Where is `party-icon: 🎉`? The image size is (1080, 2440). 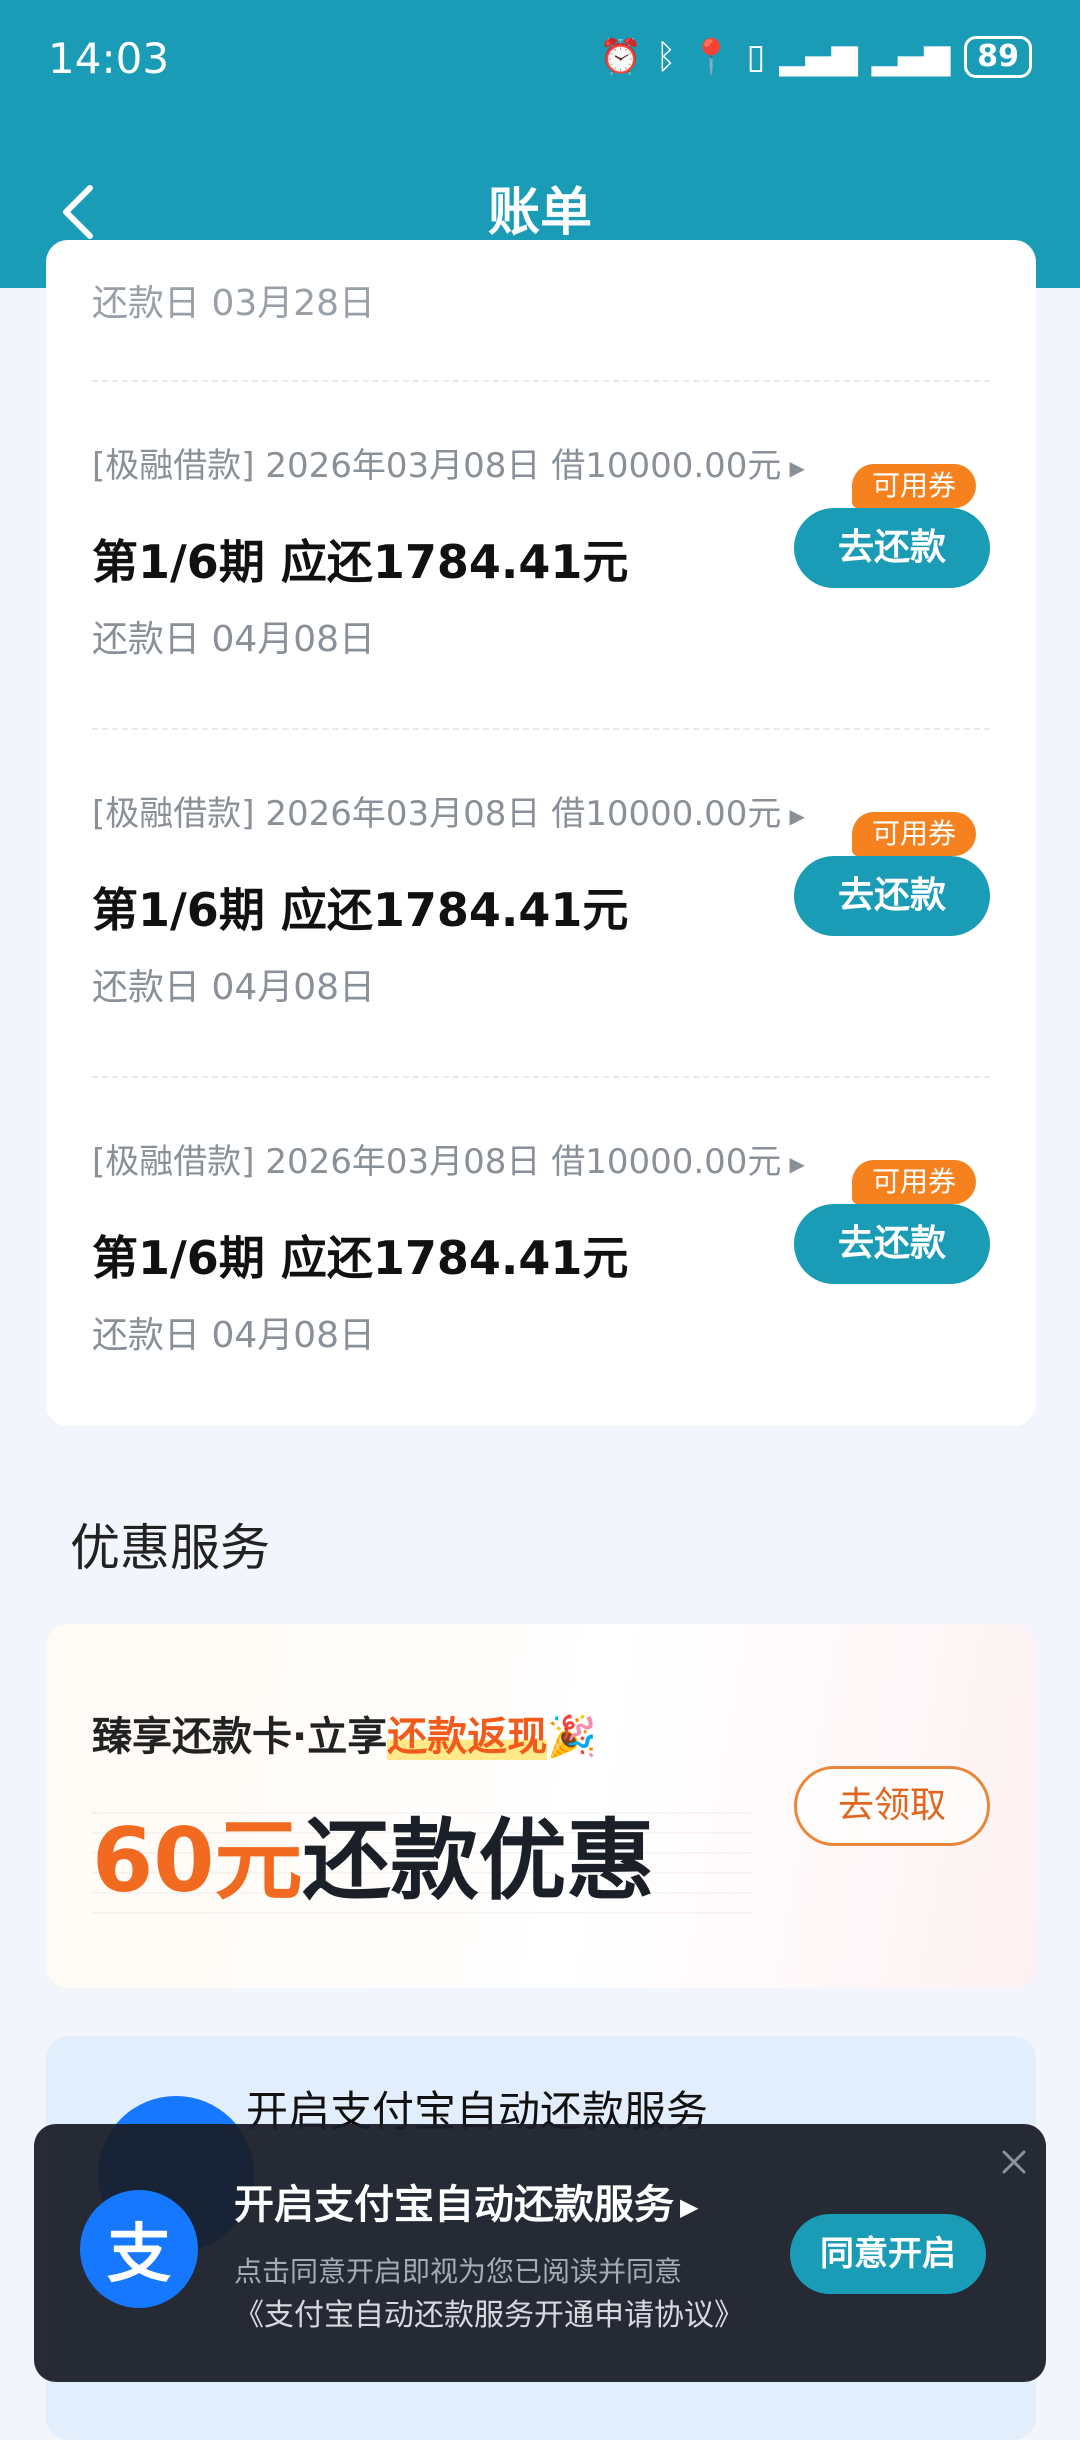
party-icon: 🎉 is located at coordinates (572, 1737).